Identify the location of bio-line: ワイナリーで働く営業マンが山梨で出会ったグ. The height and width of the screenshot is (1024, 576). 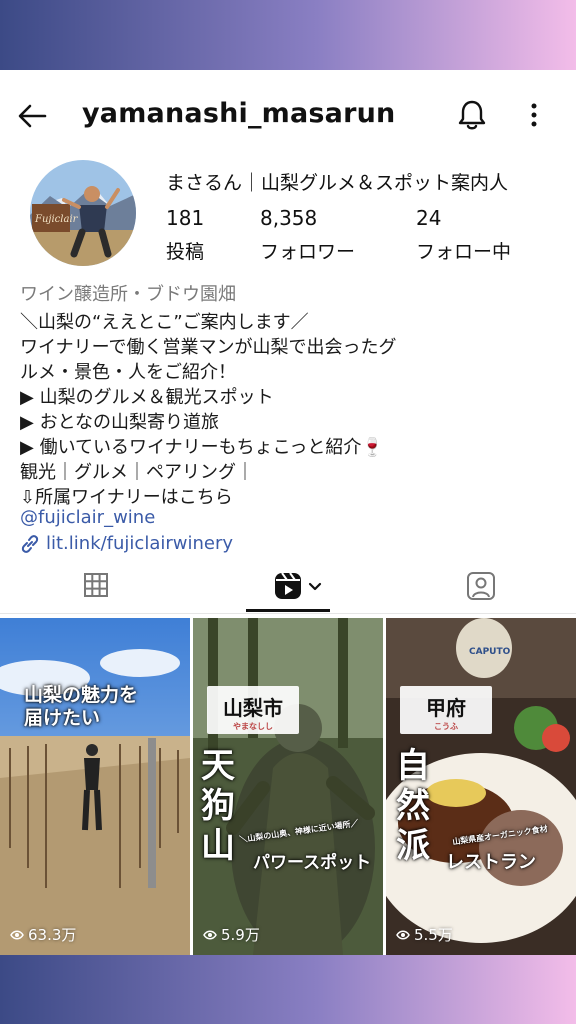
(208, 347).